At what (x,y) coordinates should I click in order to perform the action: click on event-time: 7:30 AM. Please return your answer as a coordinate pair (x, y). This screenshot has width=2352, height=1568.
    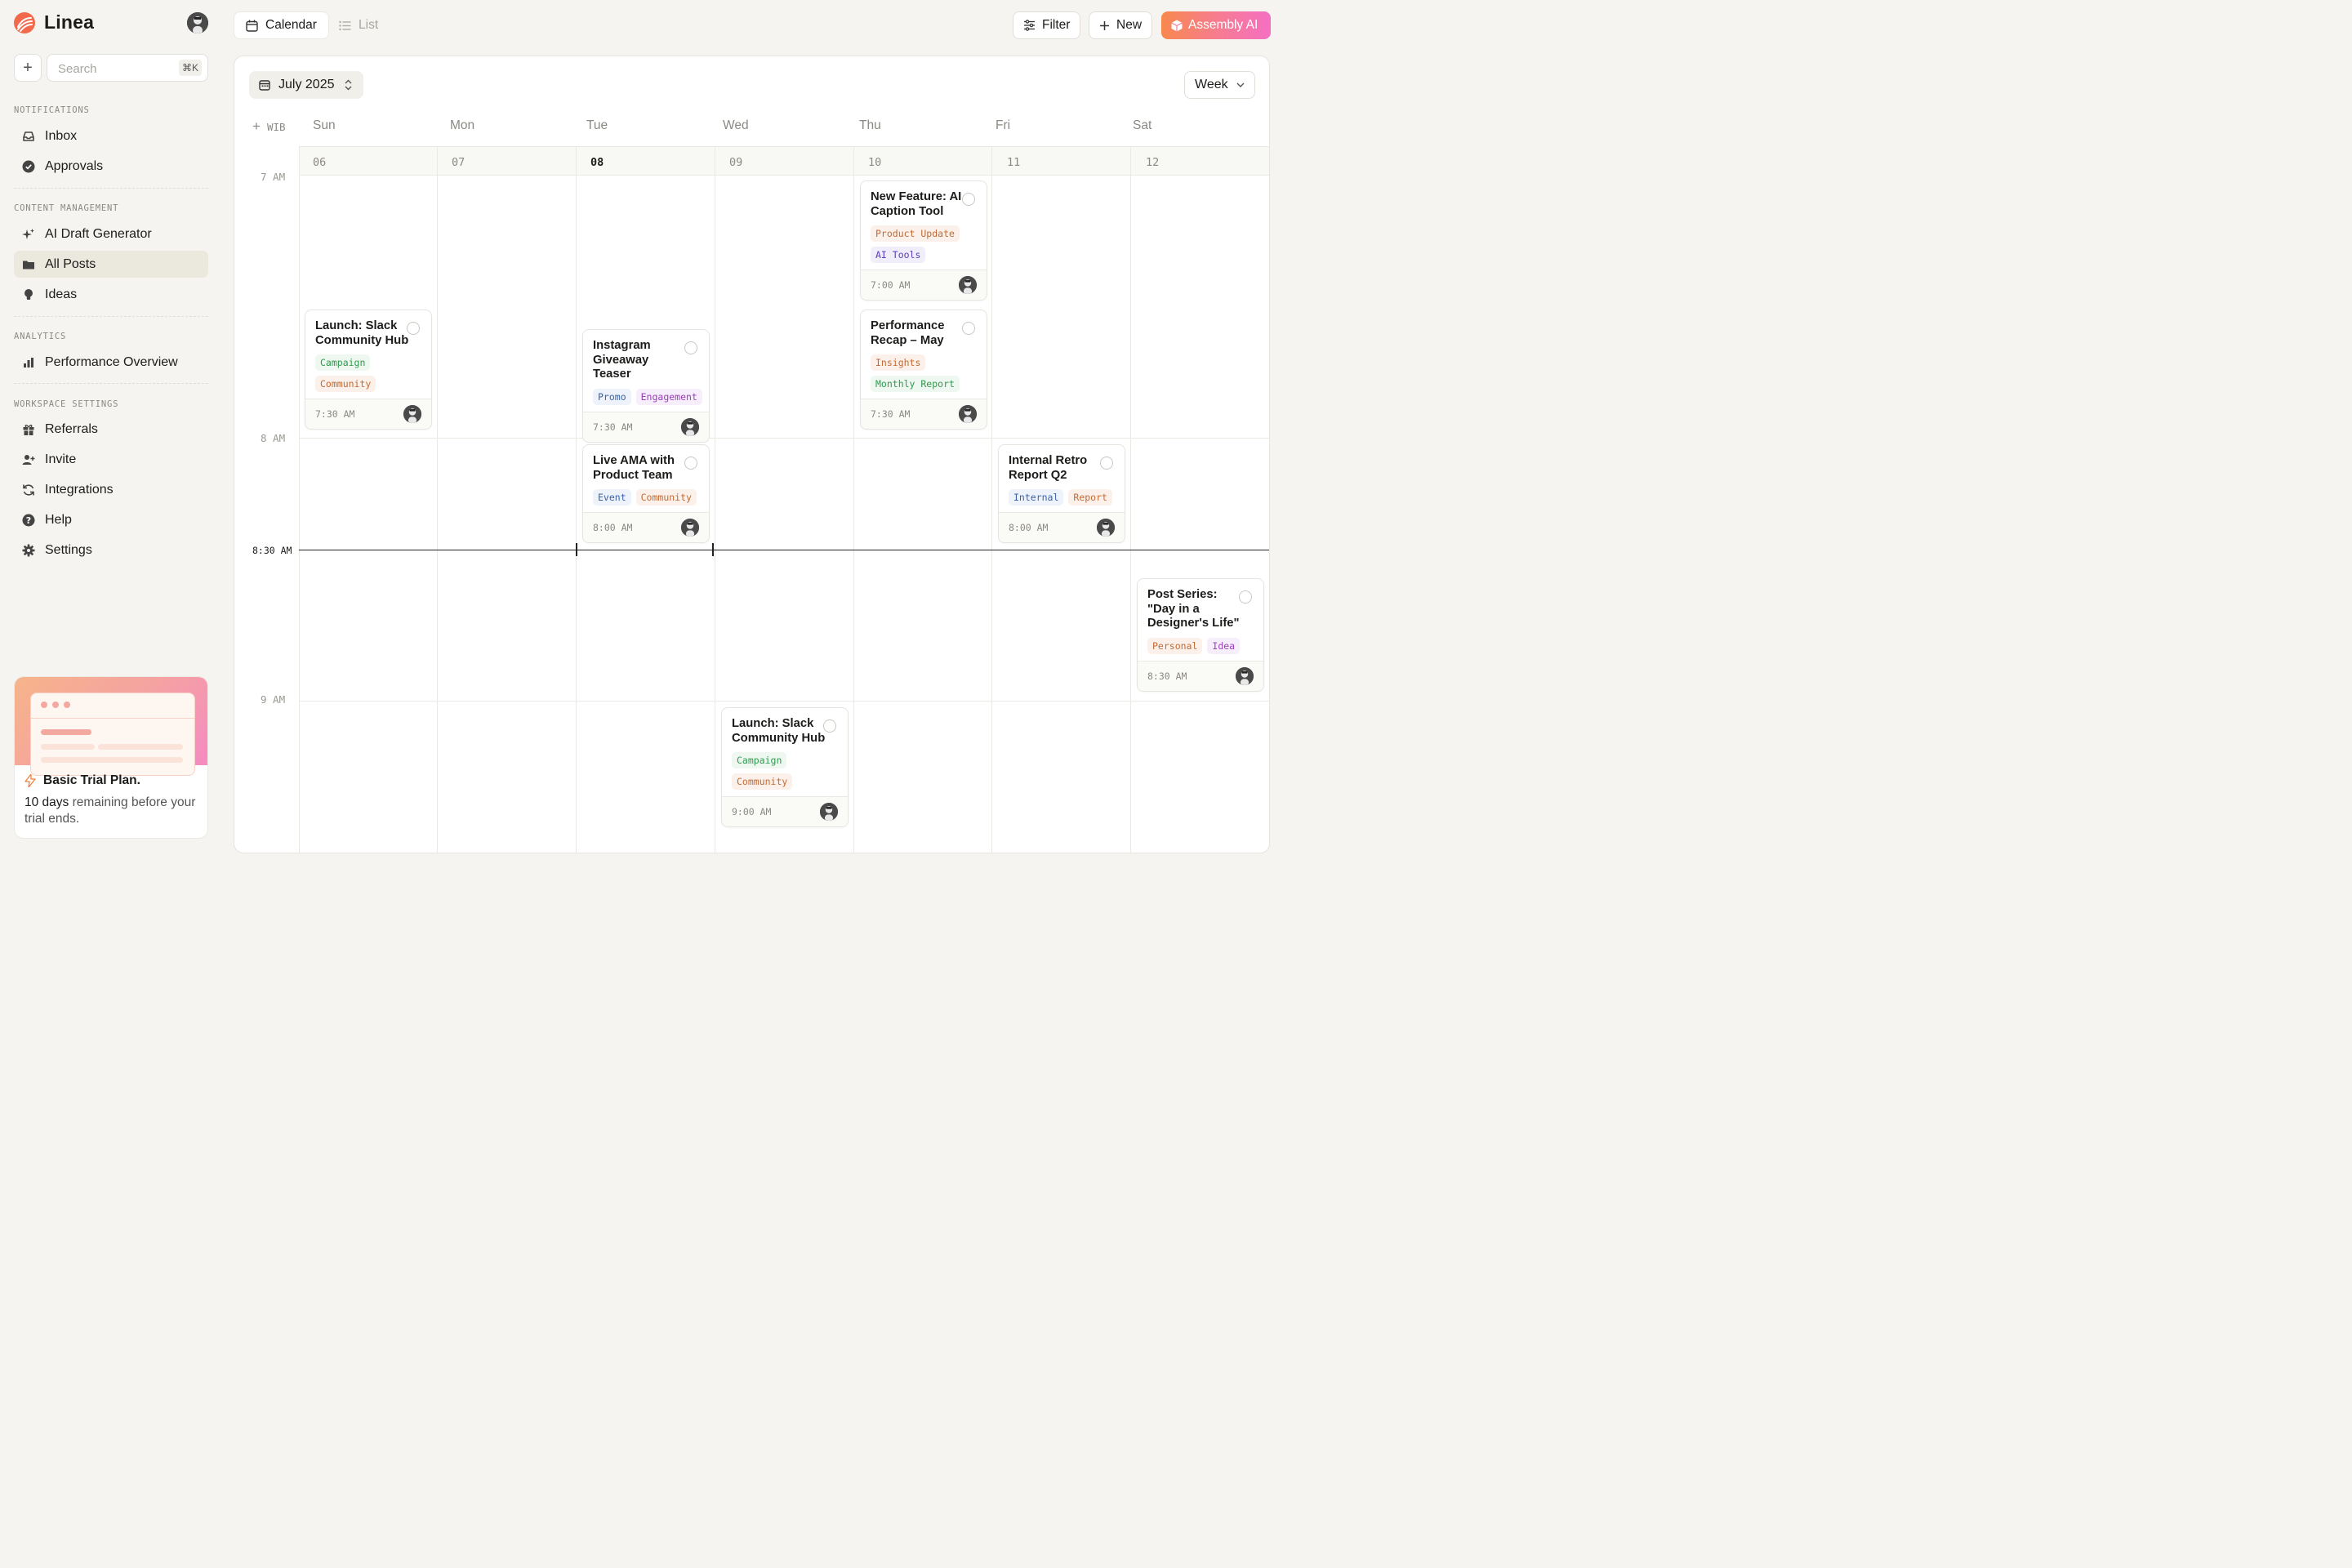
    Looking at the image, I should click on (613, 427).